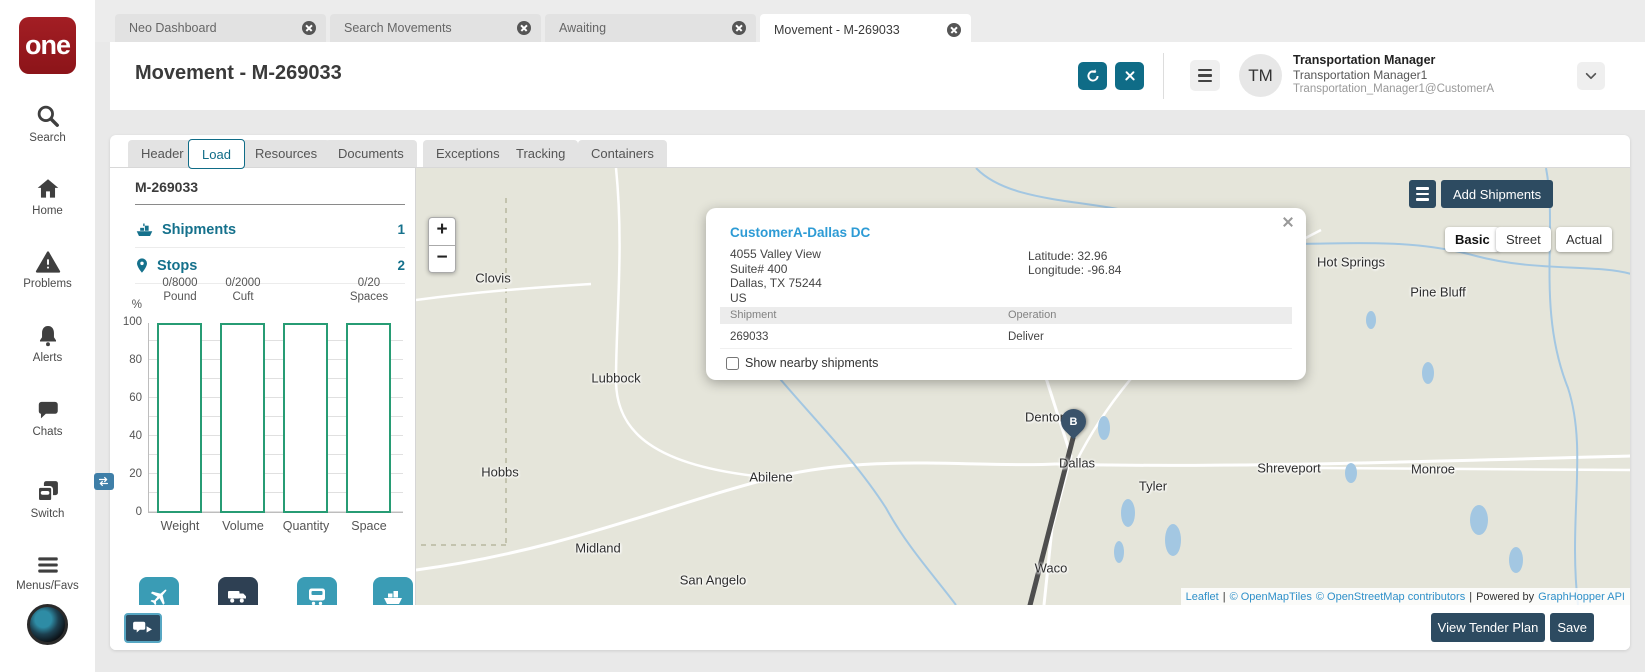 The width and height of the screenshot is (1645, 672). Describe the element at coordinates (159, 591) in the screenshot. I see `mode-air-button` at that location.